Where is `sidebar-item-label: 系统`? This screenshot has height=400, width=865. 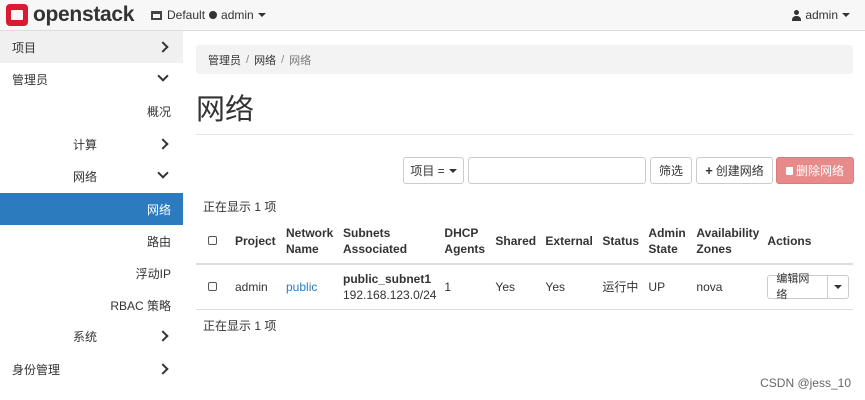
sidebar-item-label: 系统 is located at coordinates (85, 336).